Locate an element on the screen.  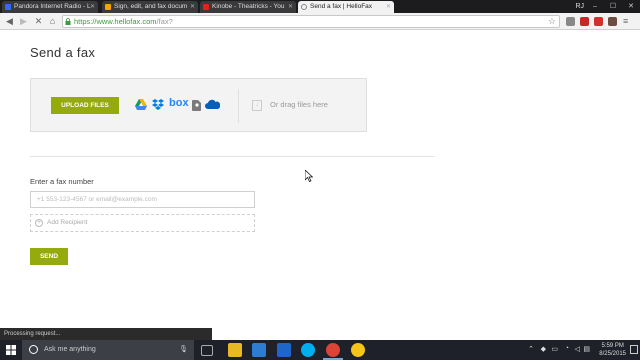
google-drive-icon is located at coordinates (141, 104).